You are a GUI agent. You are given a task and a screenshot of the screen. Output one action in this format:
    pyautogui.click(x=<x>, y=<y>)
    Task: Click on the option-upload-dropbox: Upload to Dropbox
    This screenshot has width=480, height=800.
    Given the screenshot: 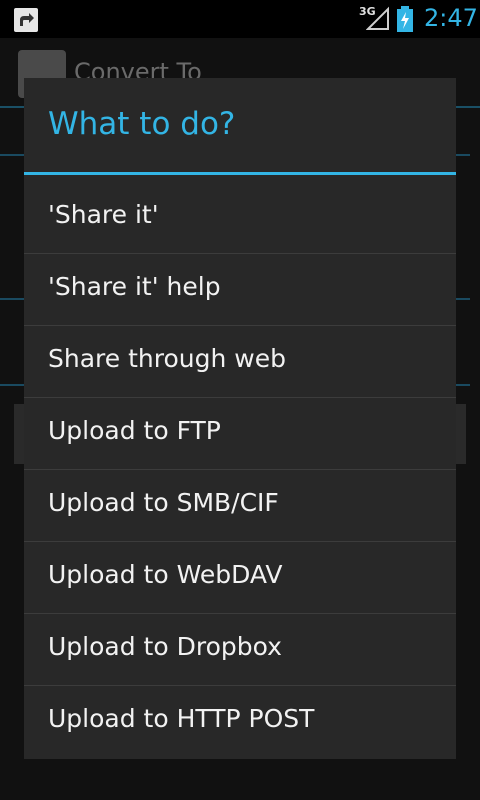 What is the action you would take?
    pyautogui.click(x=240, y=650)
    